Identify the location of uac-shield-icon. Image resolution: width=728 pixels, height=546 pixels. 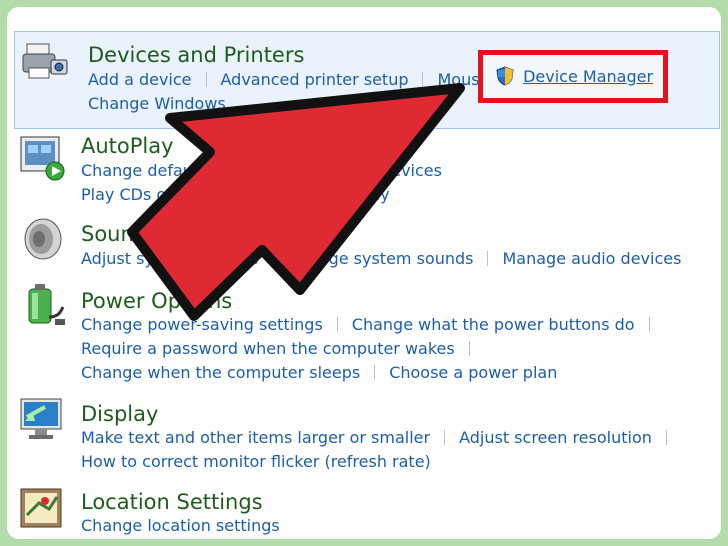
(505, 76).